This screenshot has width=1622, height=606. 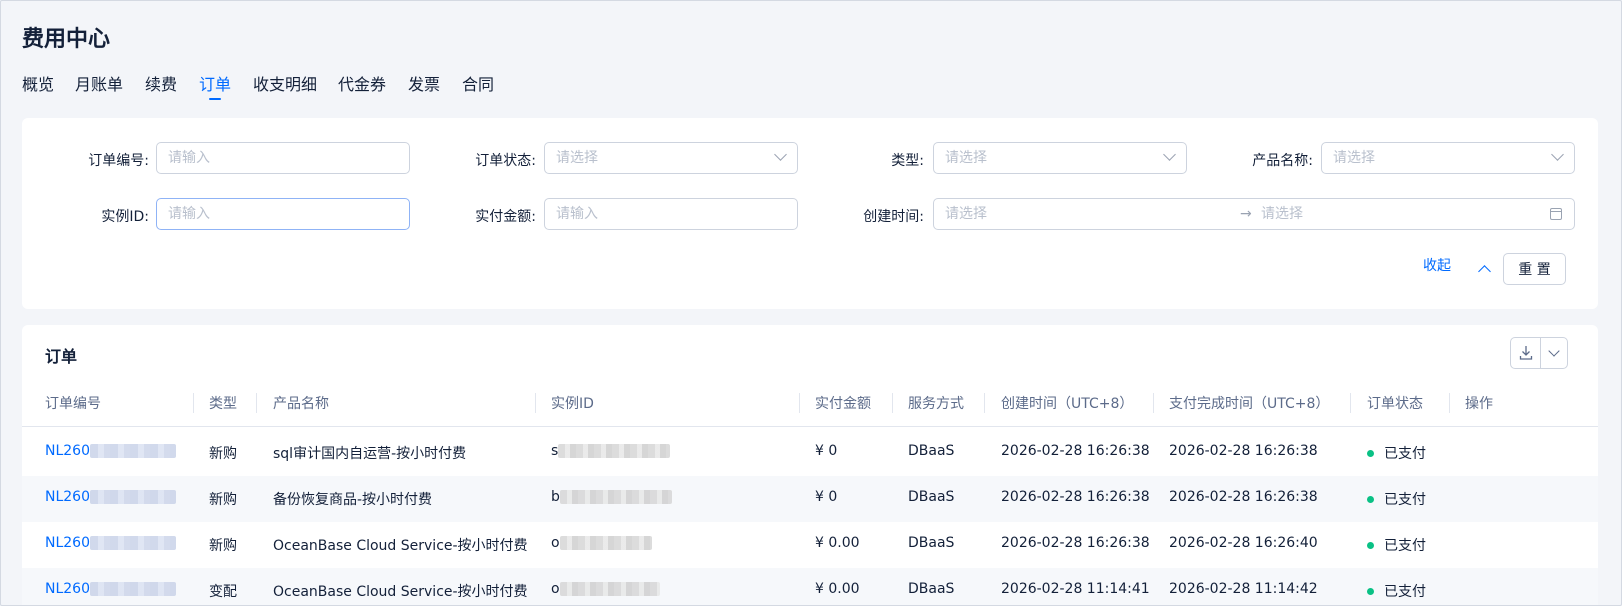 I want to click on create-time-range-picker: 请选择 → 请选择, so click(x=1254, y=214).